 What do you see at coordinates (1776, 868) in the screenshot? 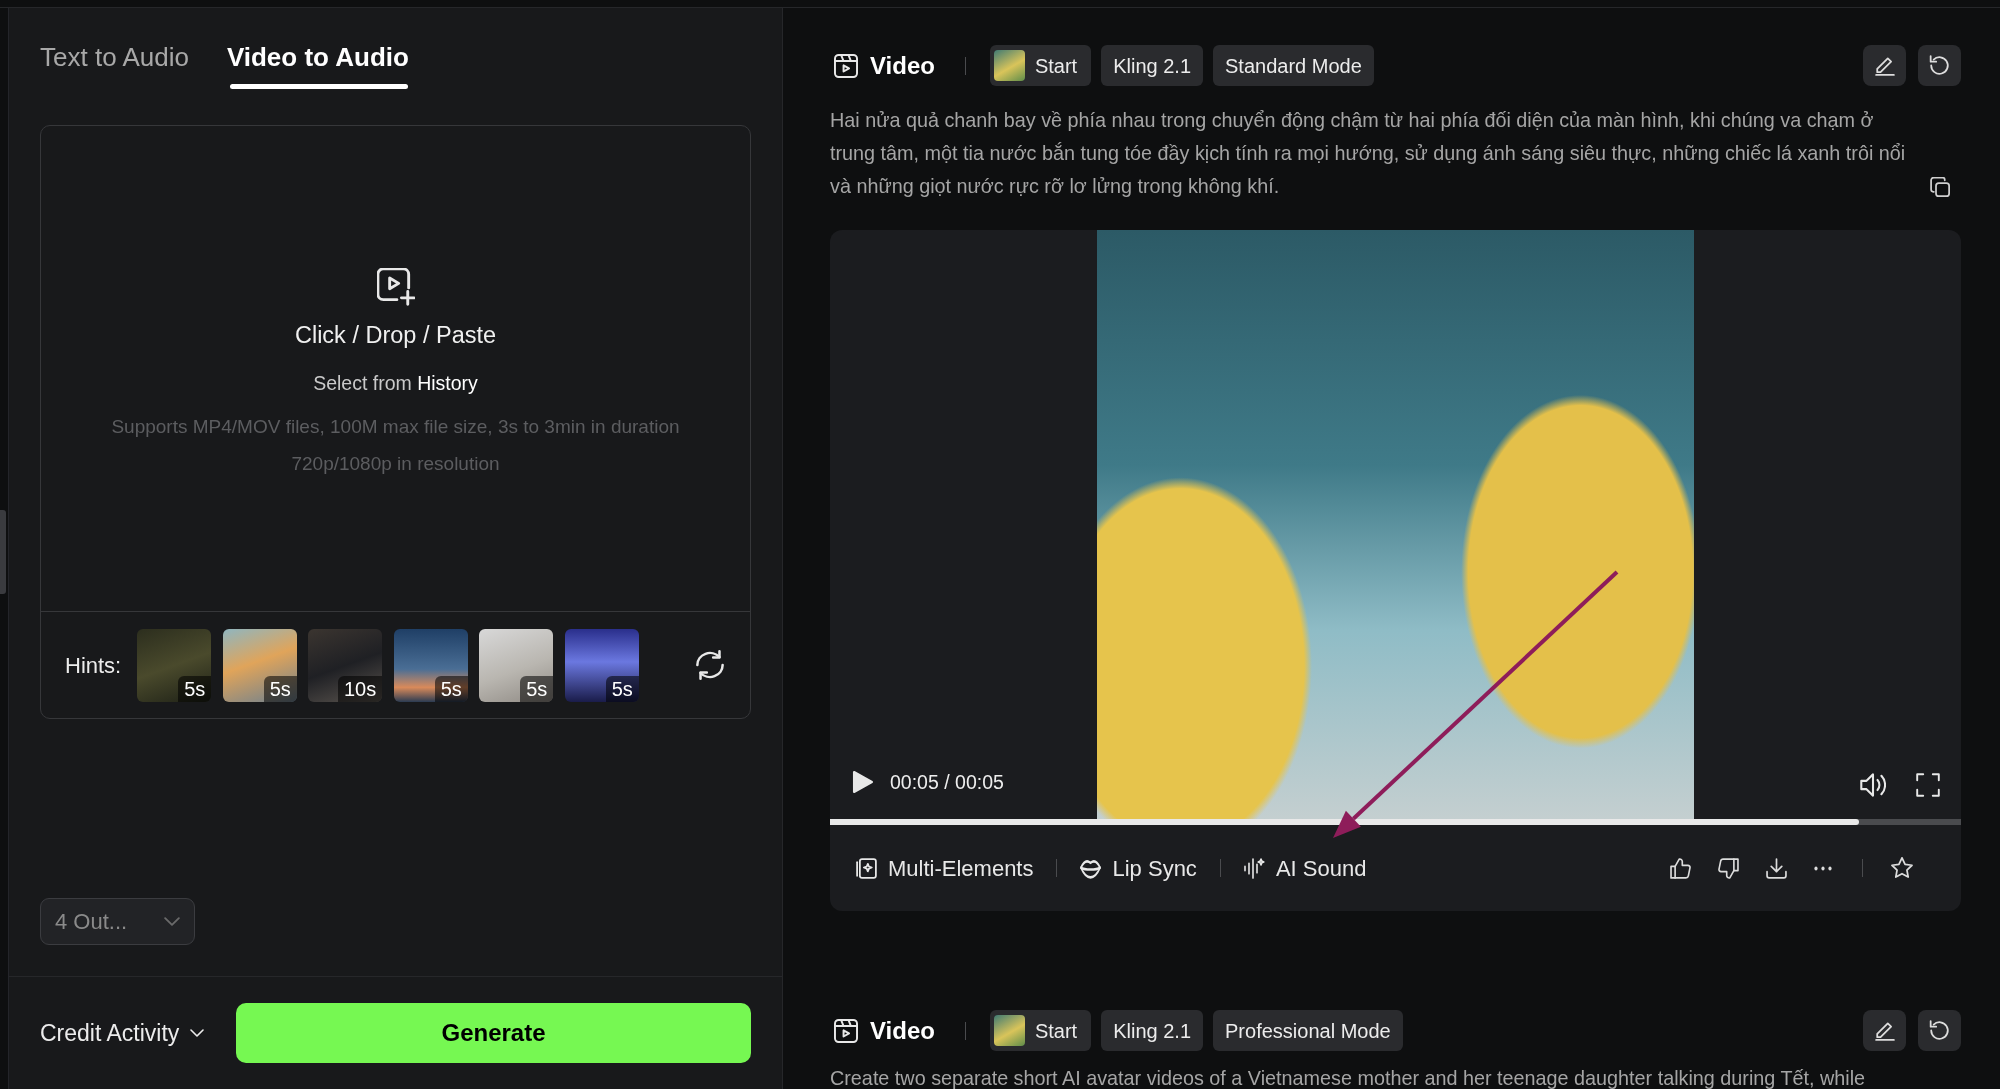
I see `download-icon` at bounding box center [1776, 868].